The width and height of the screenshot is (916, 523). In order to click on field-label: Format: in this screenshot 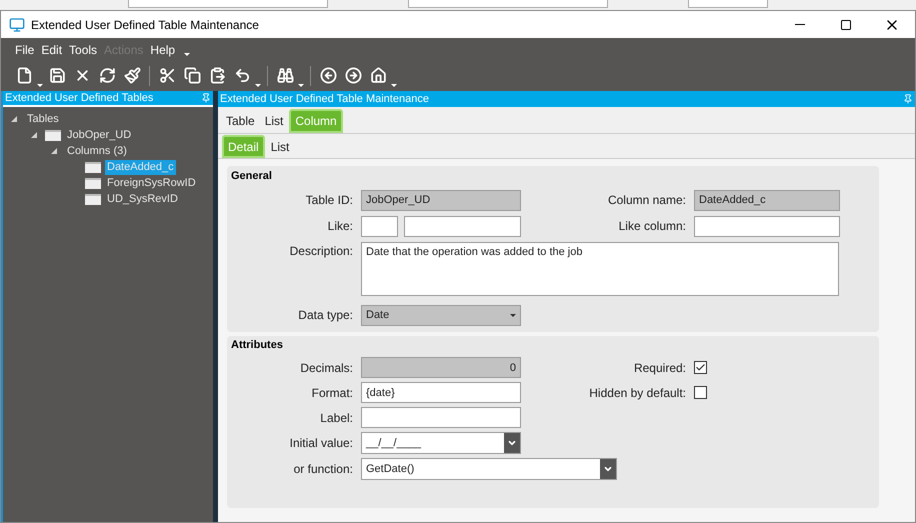, I will do `click(332, 393)`.